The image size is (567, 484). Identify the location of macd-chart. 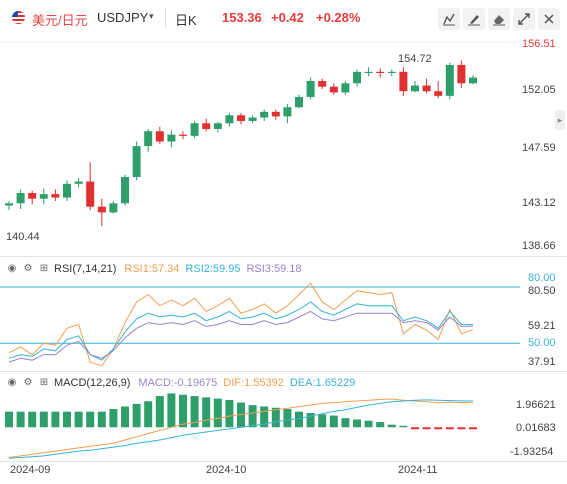
(260, 427).